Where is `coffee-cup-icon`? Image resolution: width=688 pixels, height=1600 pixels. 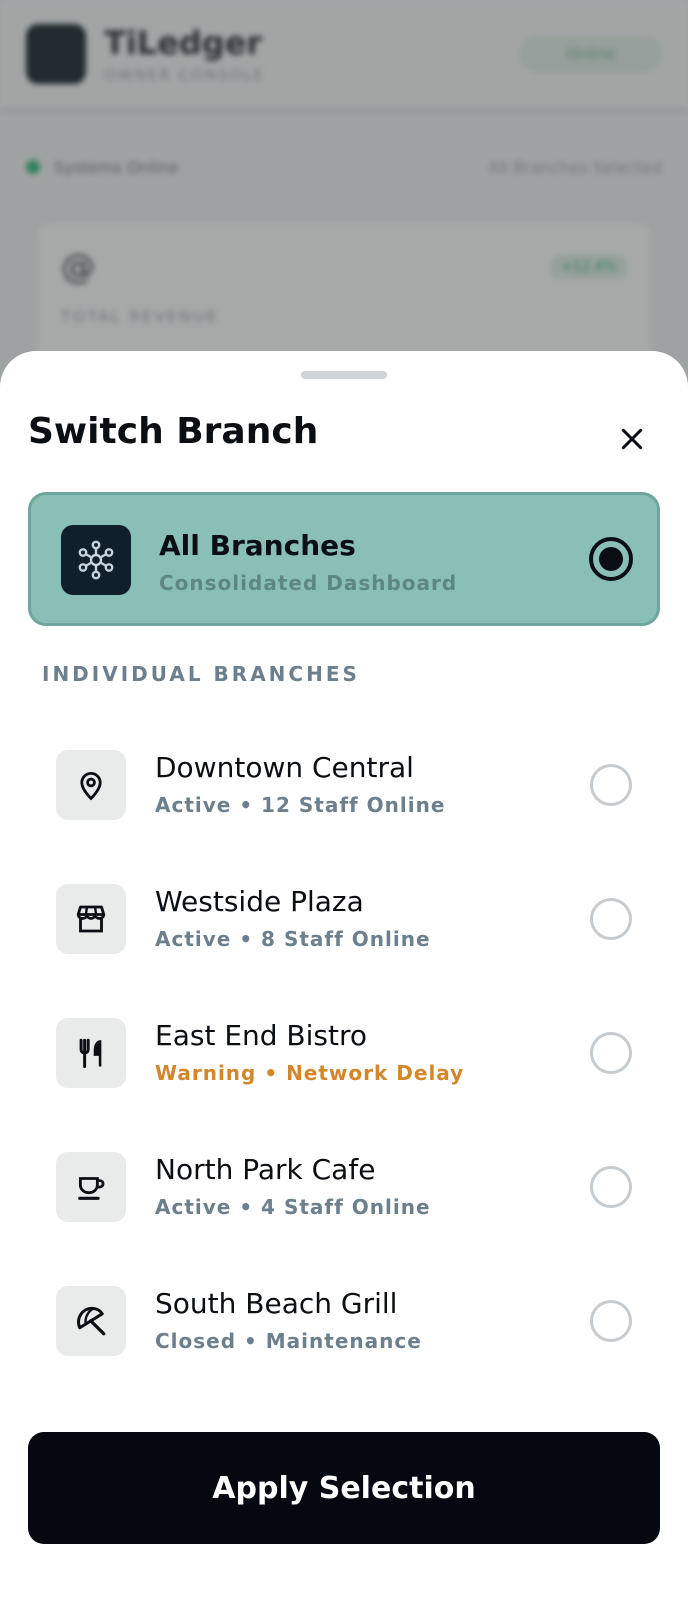 coffee-cup-icon is located at coordinates (91, 1188).